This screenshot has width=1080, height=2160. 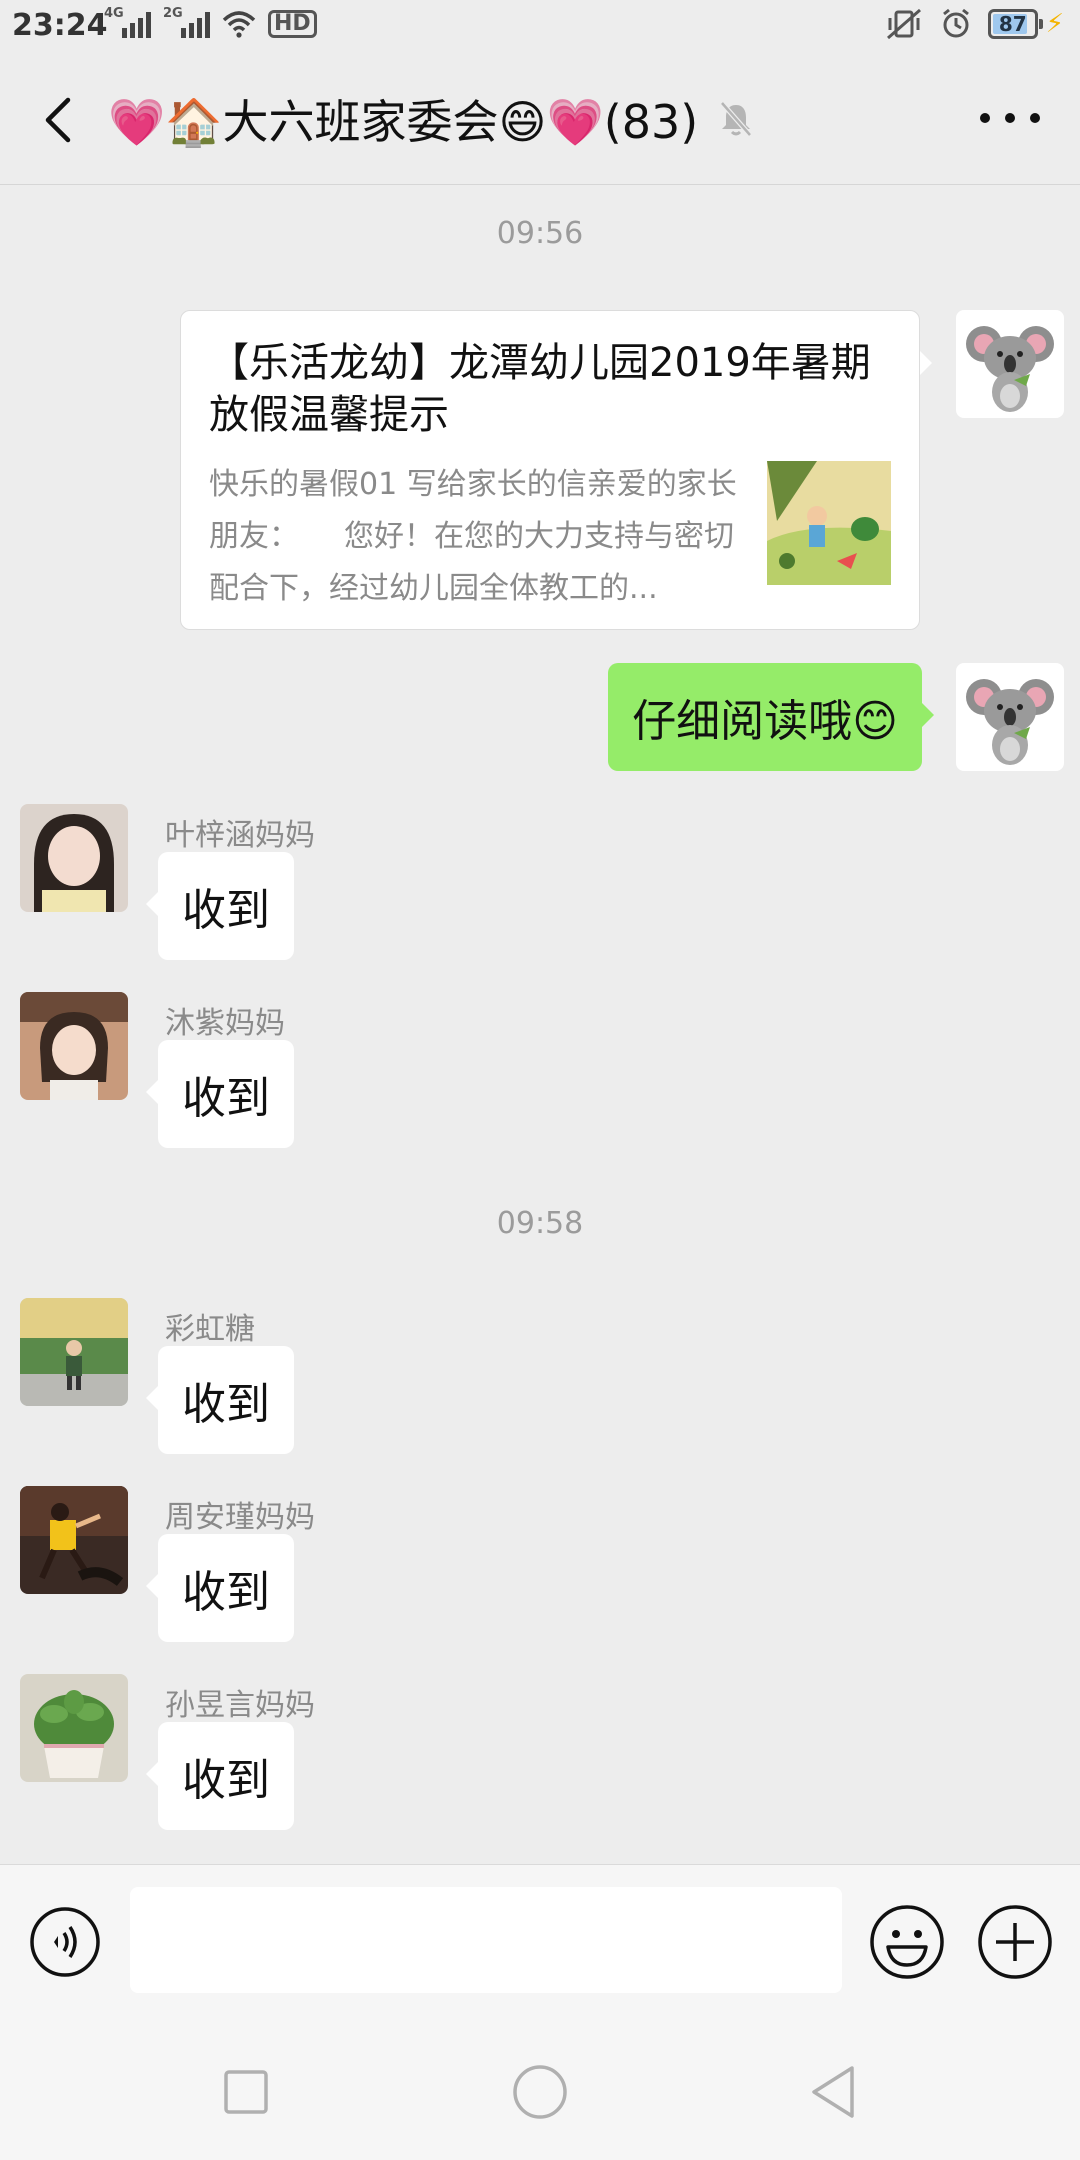 What do you see at coordinates (1012, 24) in the screenshot?
I see `battery-level: 87` at bounding box center [1012, 24].